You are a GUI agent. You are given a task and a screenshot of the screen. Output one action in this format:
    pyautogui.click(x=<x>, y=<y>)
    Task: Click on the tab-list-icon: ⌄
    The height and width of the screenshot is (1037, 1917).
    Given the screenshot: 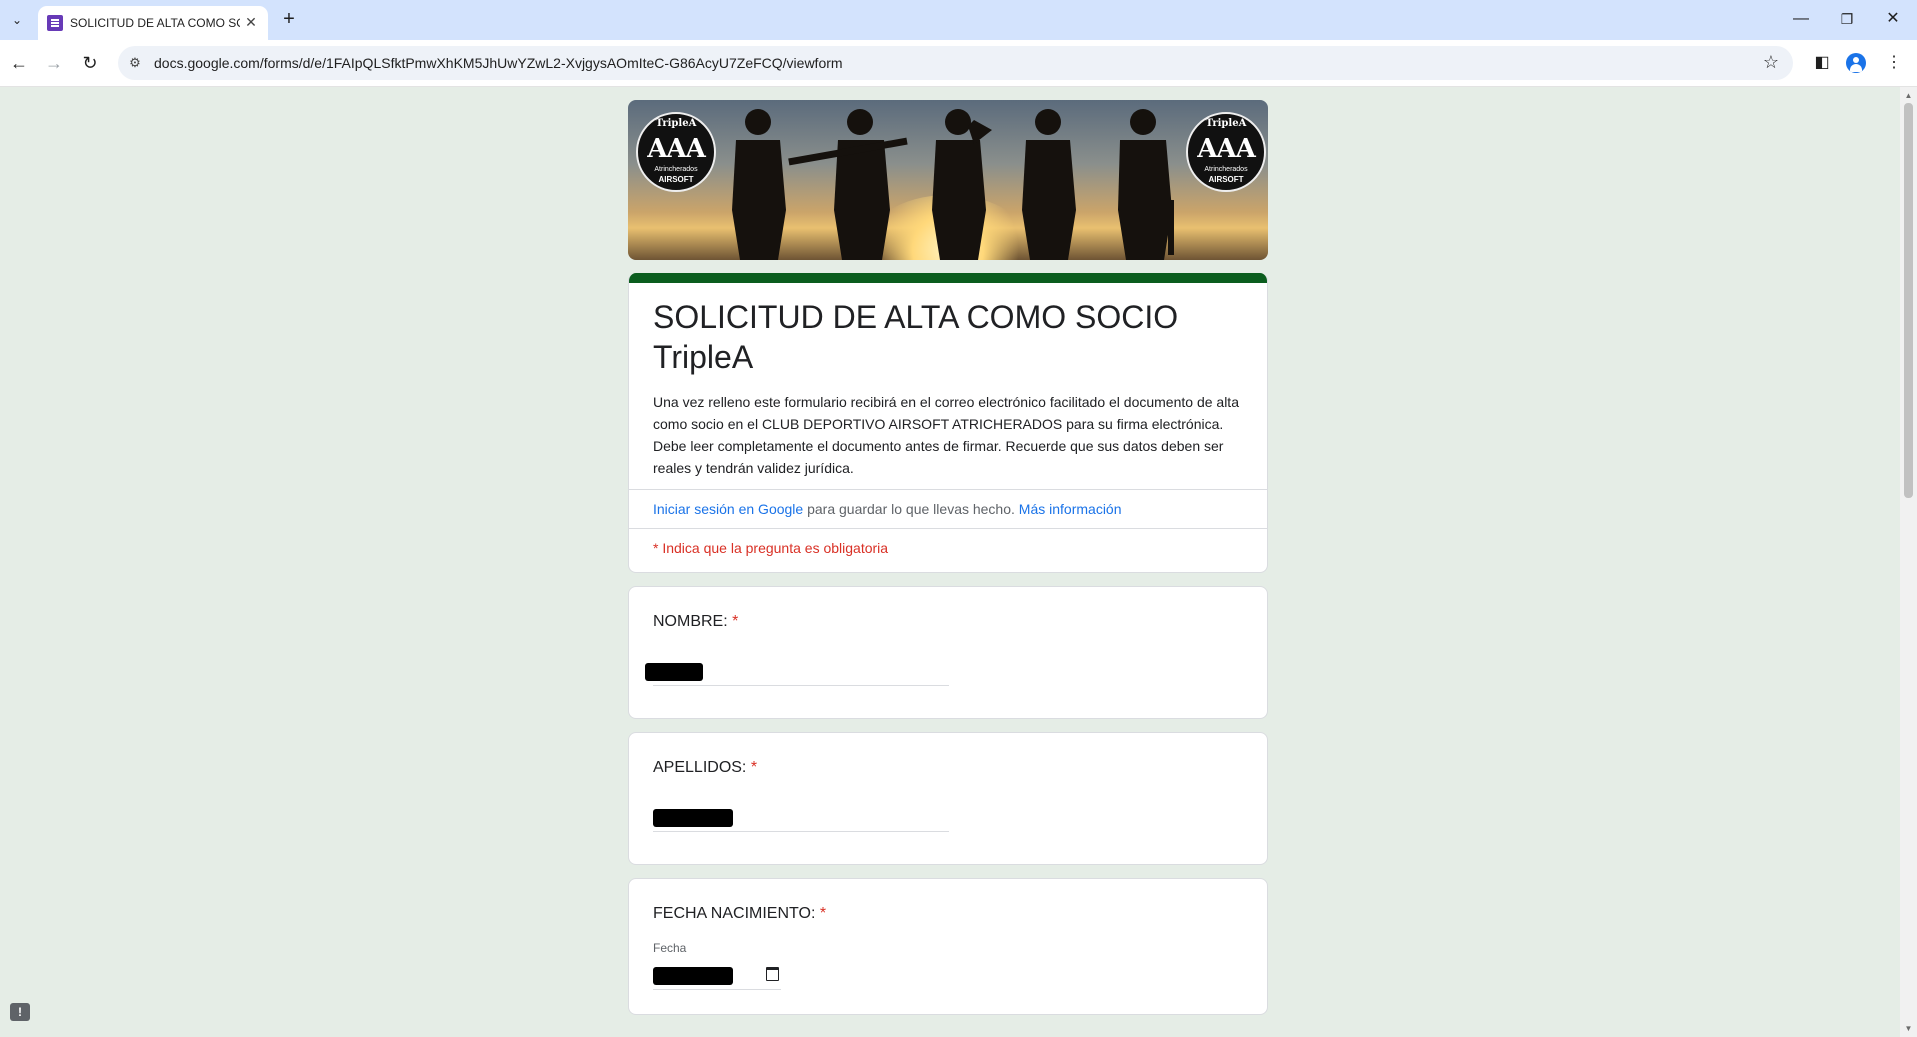 What is the action you would take?
    pyautogui.click(x=17, y=20)
    